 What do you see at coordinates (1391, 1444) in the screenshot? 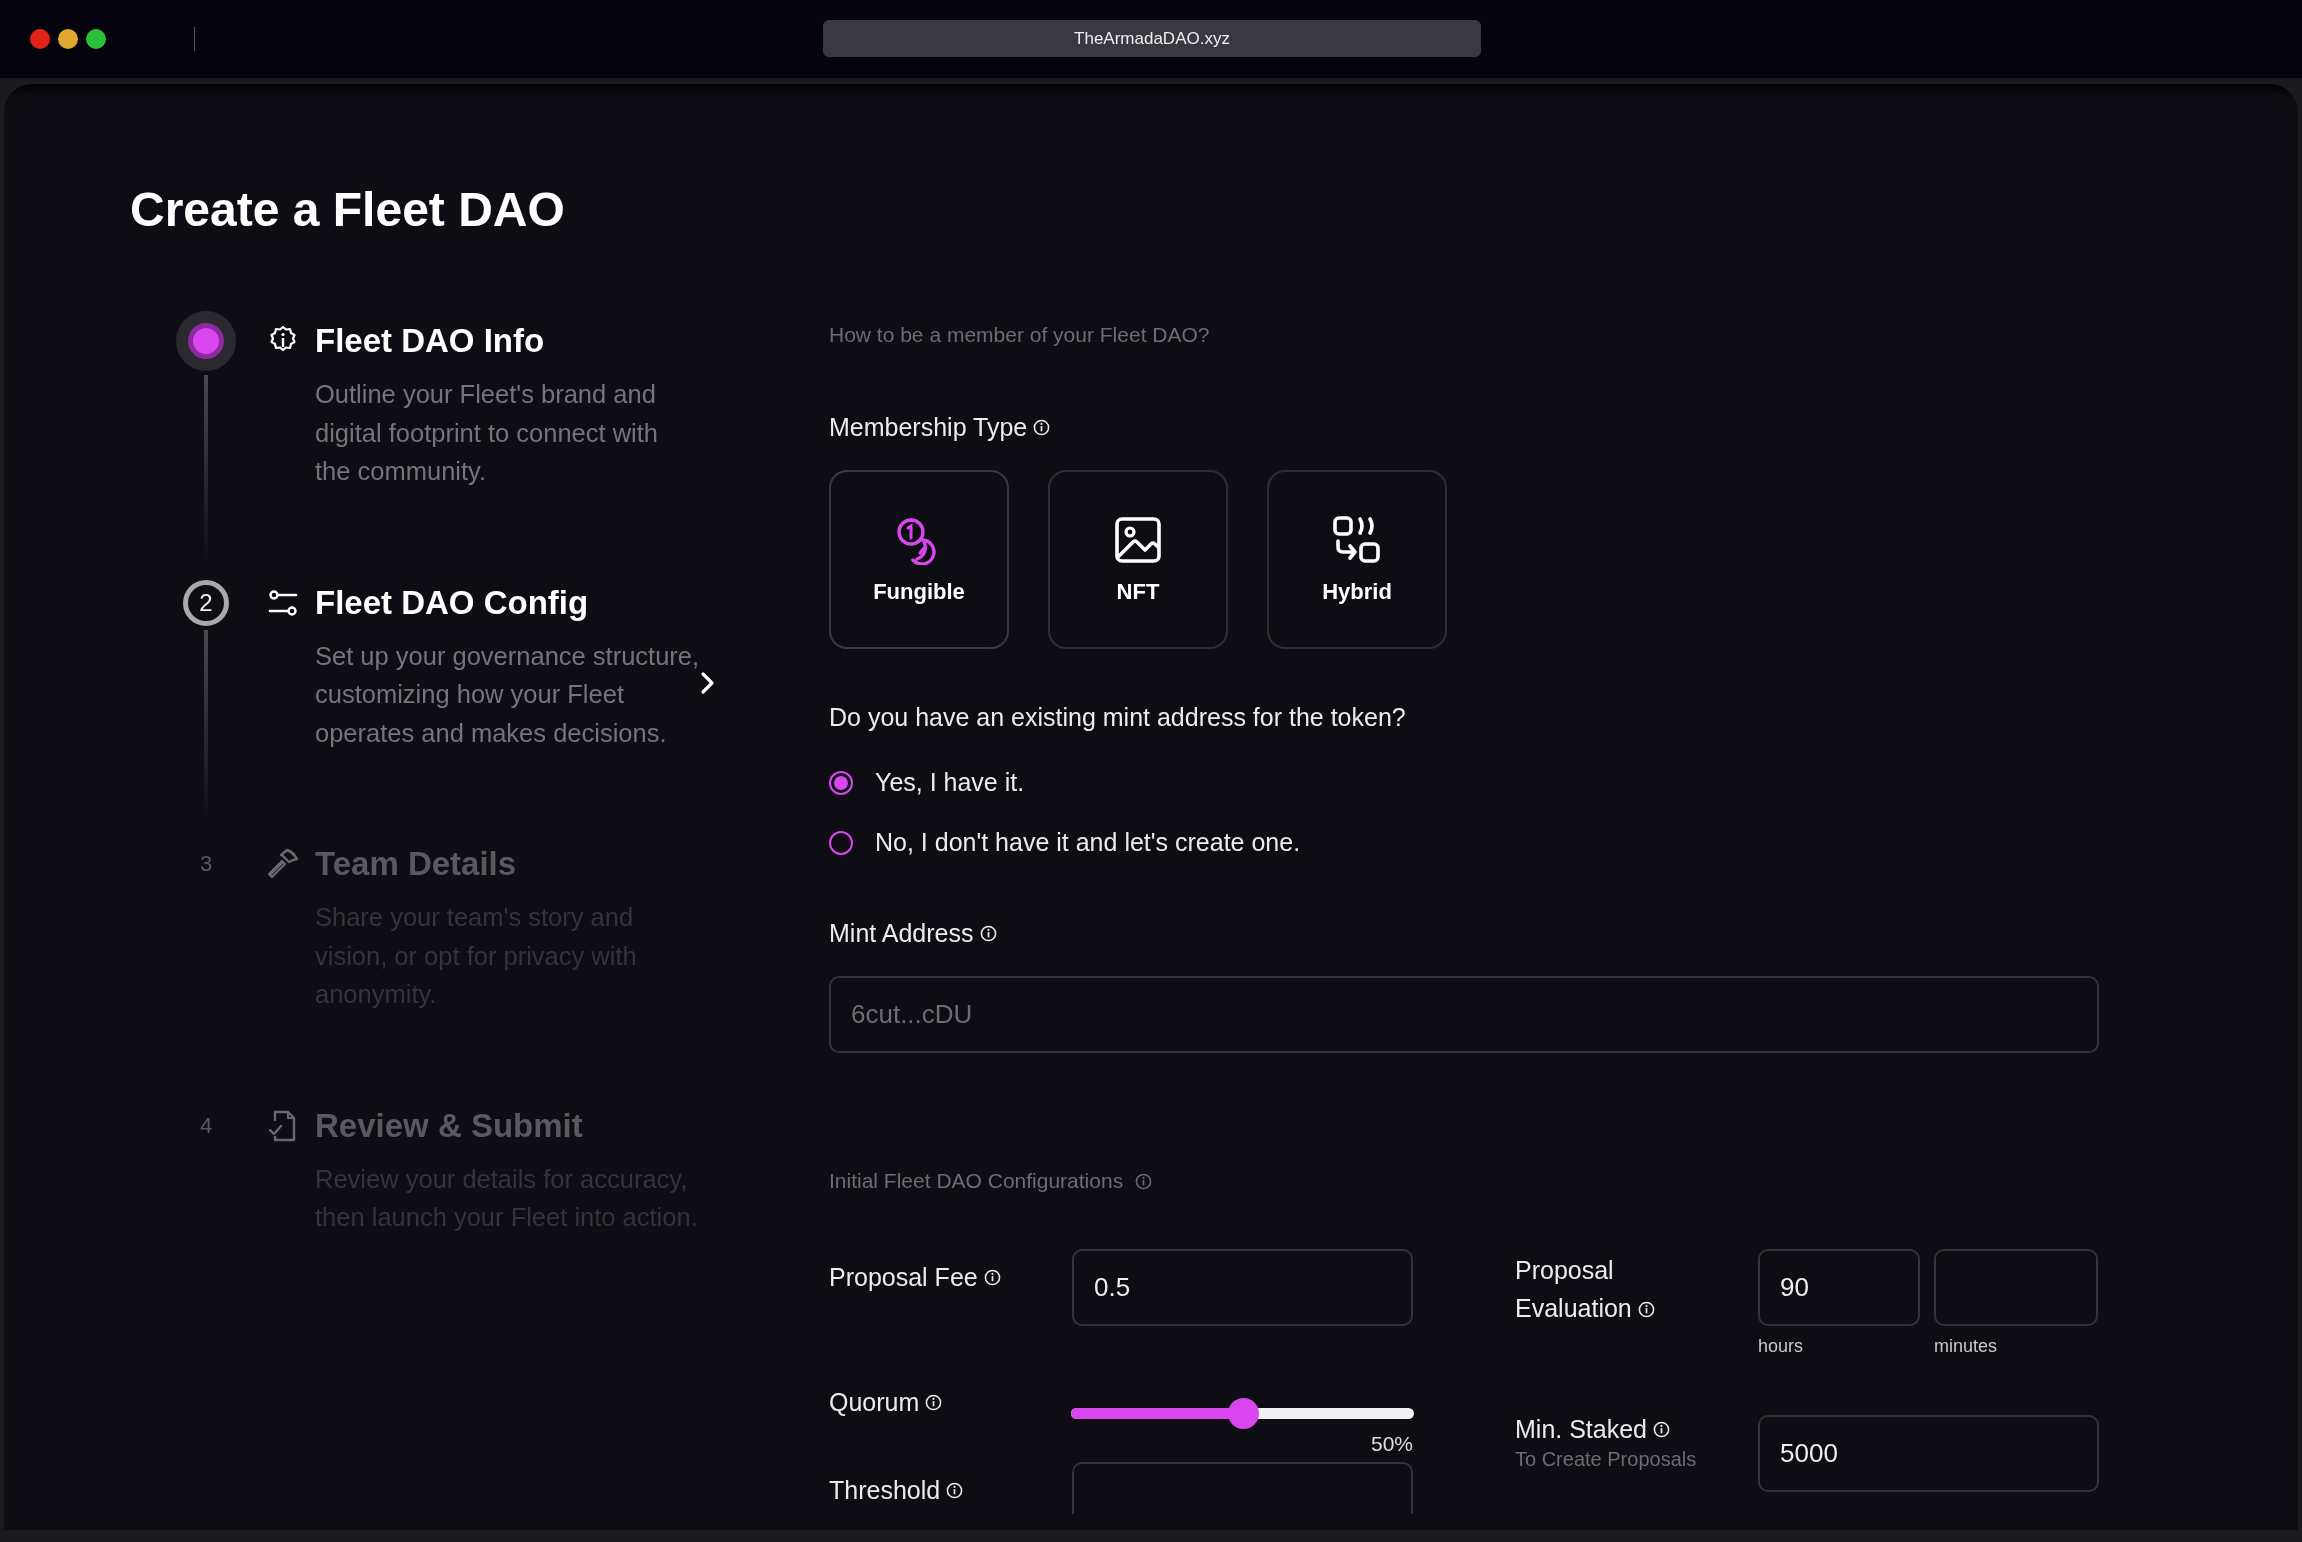
I see `slider-value: 50%` at bounding box center [1391, 1444].